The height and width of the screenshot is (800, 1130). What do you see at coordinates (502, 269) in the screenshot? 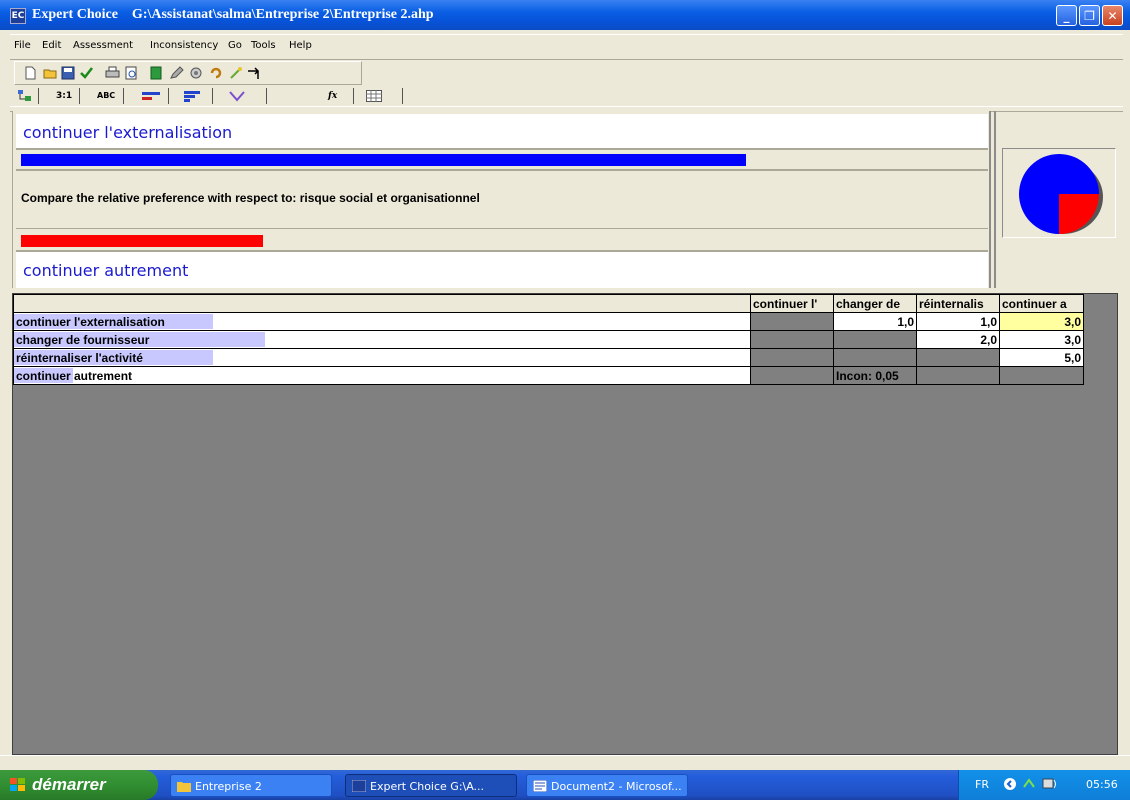
I see `bottom-alternative-row: continuer autrement` at bounding box center [502, 269].